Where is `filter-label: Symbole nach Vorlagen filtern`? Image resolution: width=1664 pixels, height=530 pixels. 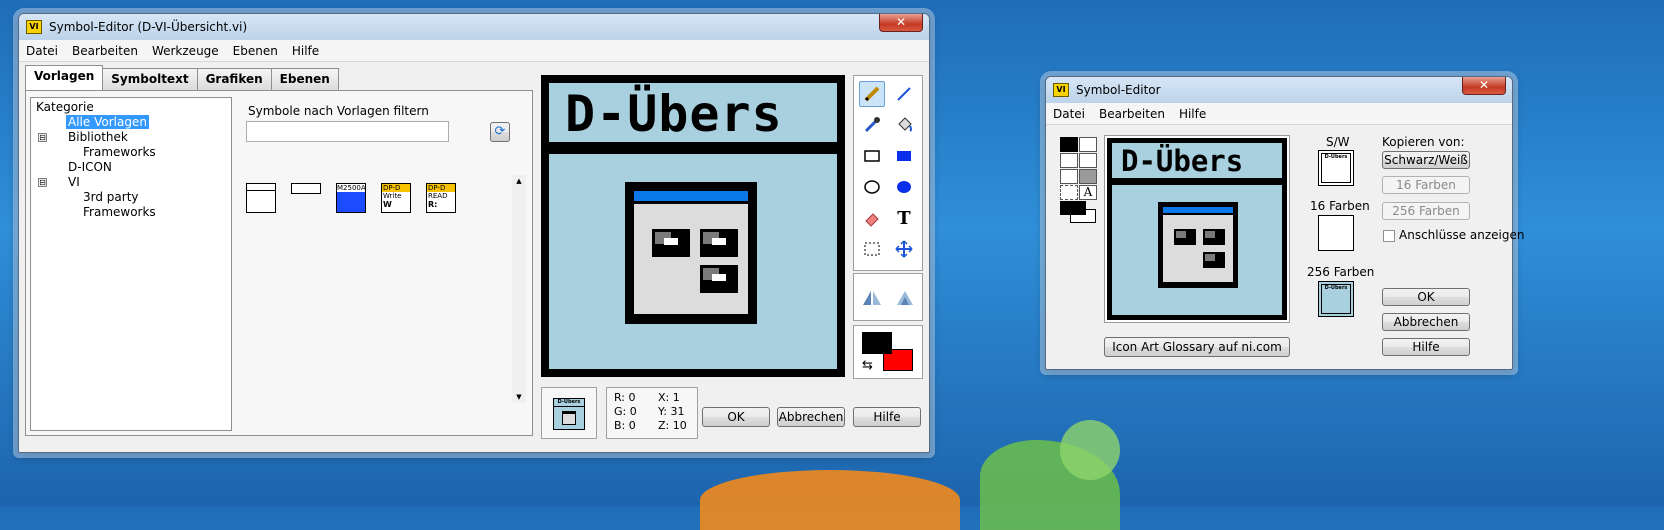 filter-label: Symbole nach Vorlagen filtern is located at coordinates (338, 111).